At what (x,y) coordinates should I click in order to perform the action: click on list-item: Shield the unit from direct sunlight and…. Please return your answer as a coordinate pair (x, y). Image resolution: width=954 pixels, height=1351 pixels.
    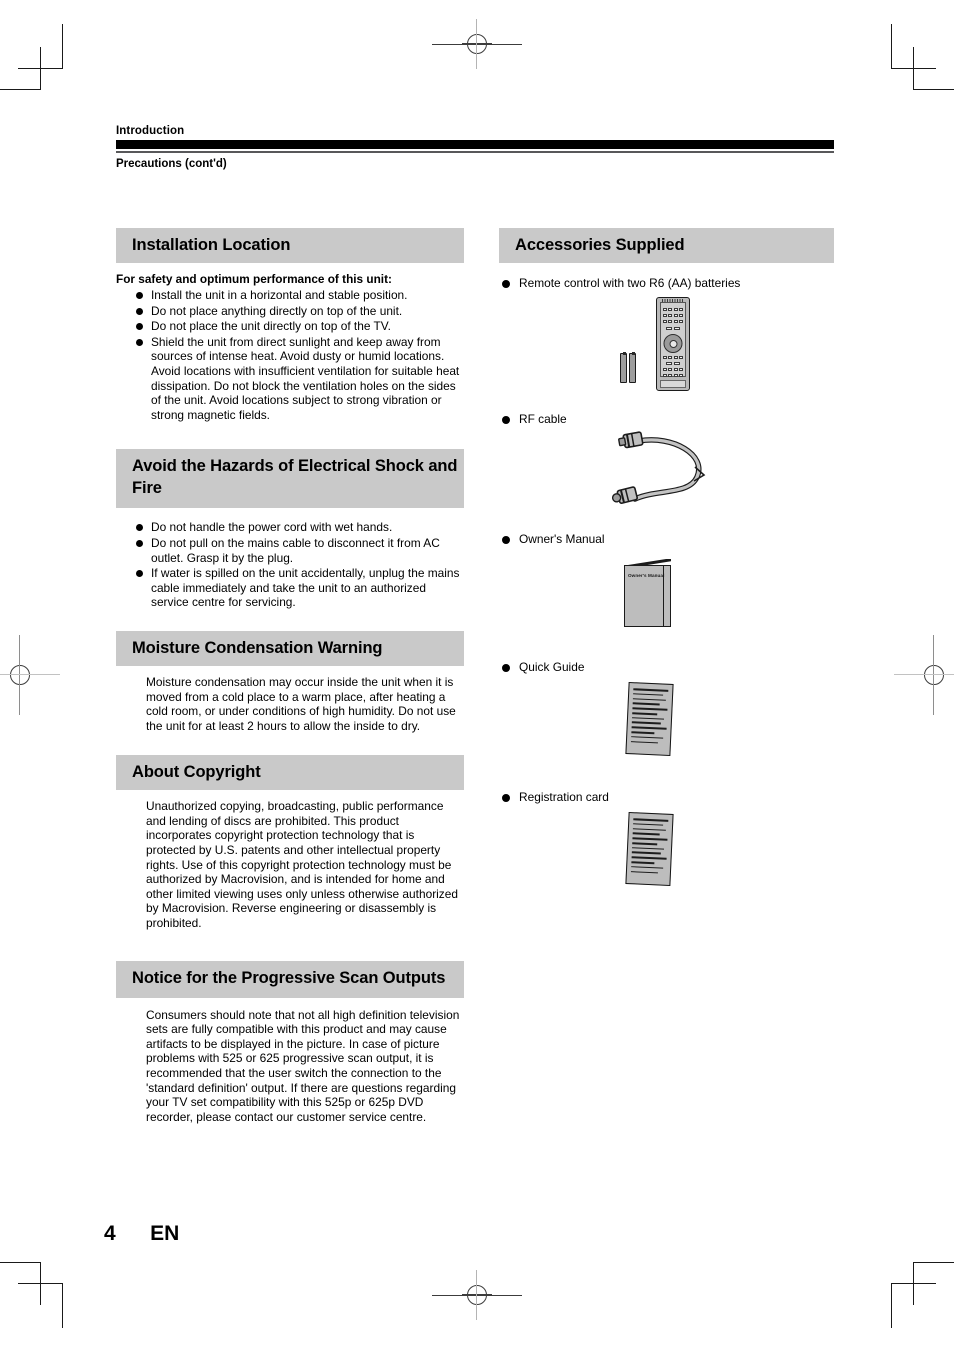
    Looking at the image, I should click on (299, 379).